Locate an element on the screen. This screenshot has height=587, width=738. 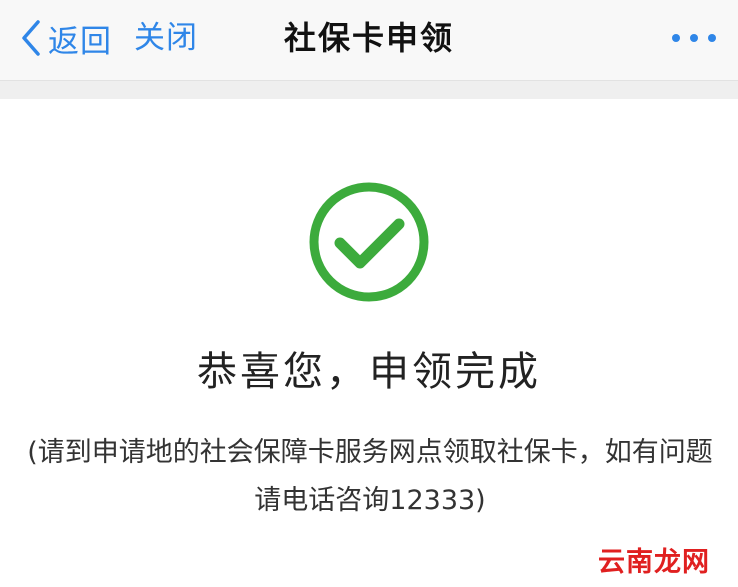
page-title: 社保卡申领 is located at coordinates (368, 38).